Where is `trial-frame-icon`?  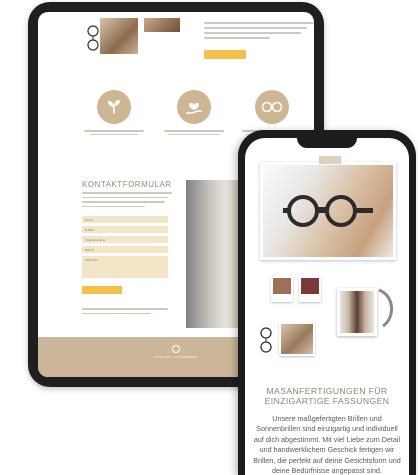 trial-frame-icon is located at coordinates (328, 211).